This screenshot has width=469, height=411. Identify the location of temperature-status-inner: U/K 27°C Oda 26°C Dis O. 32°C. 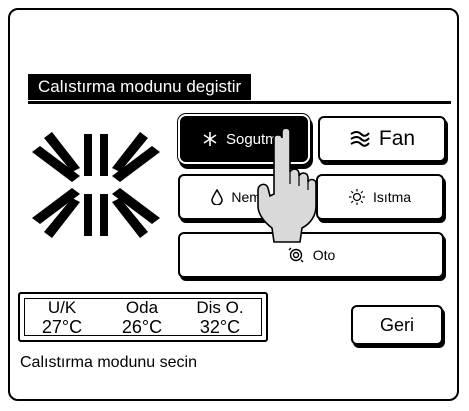
(143, 318).